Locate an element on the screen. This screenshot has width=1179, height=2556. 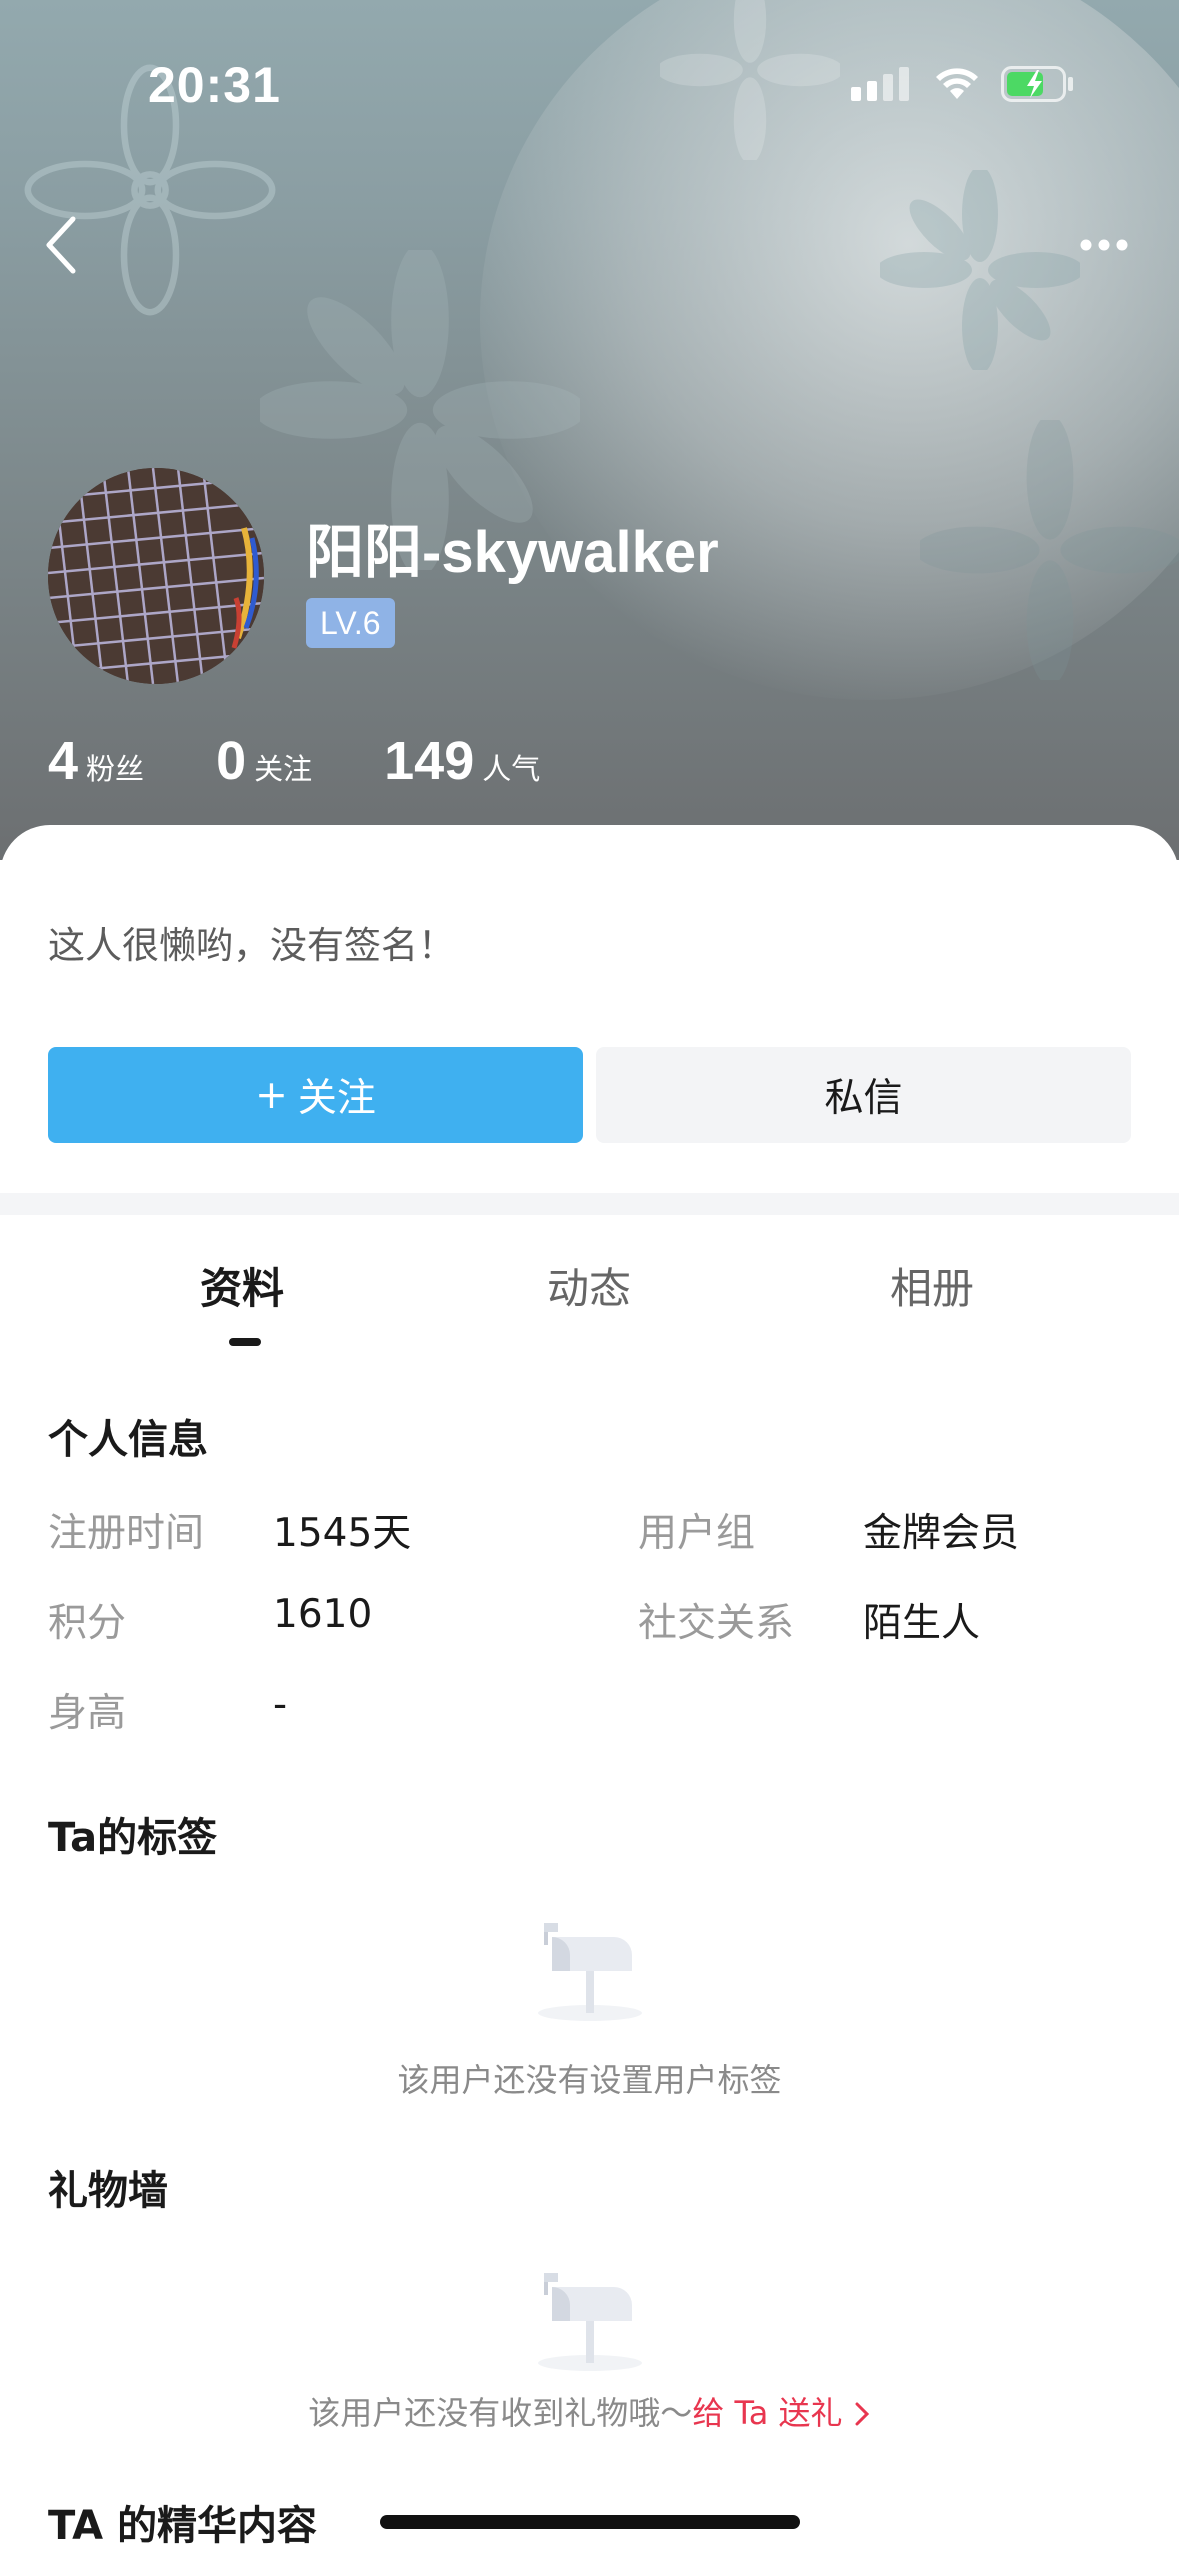
stat-value: 0 is located at coordinates (231, 761).